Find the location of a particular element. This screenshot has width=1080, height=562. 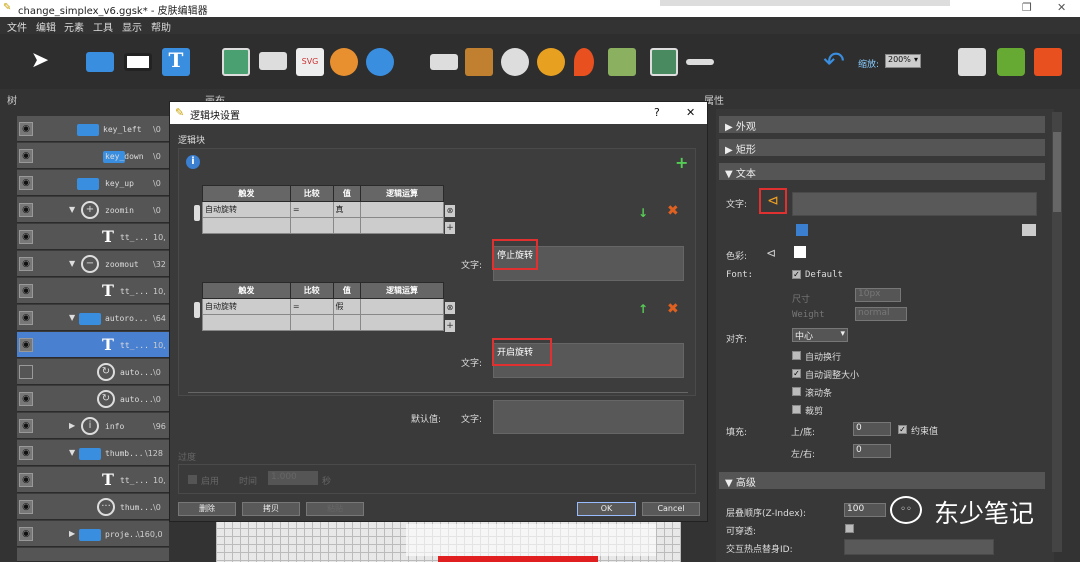

block1-value: 真 is located at coordinates (347, 209).